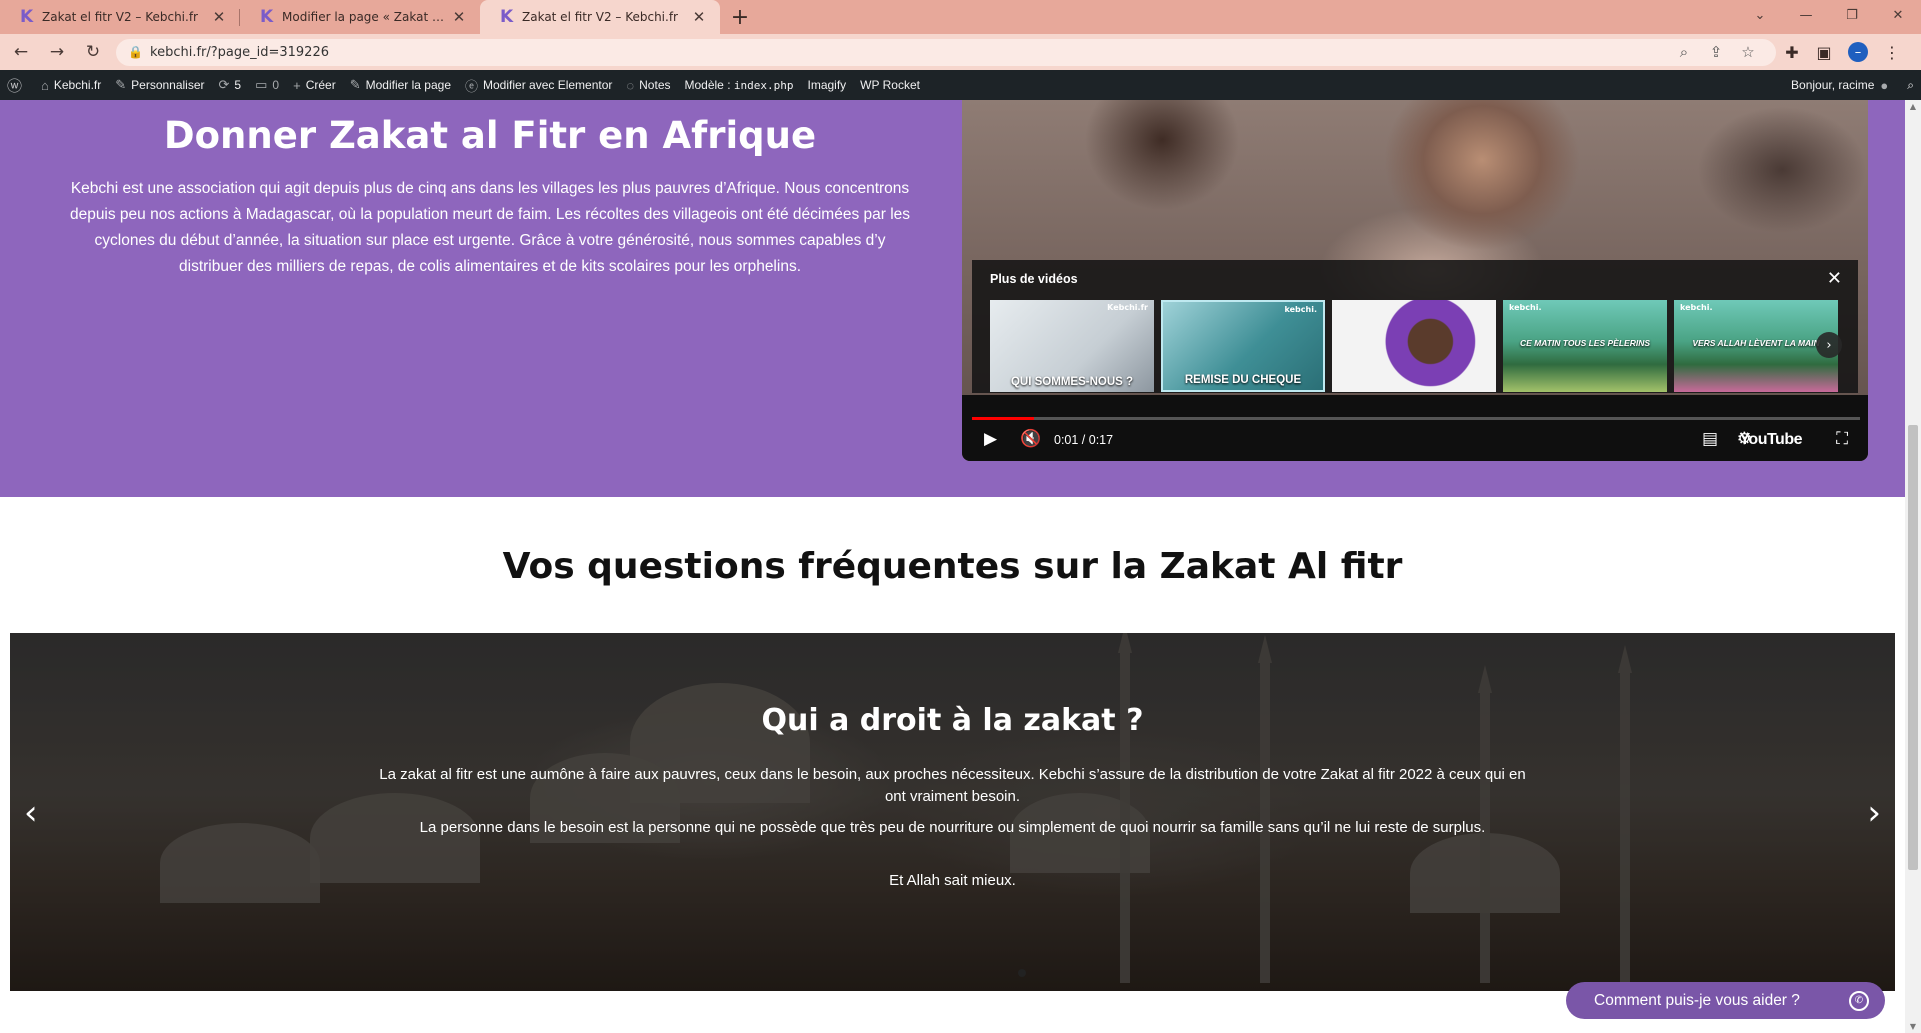 This screenshot has width=1921, height=1033. What do you see at coordinates (490, 135) in the screenshot?
I see `hero-title: Donner Zakat al Fitr en Afrique` at bounding box center [490, 135].